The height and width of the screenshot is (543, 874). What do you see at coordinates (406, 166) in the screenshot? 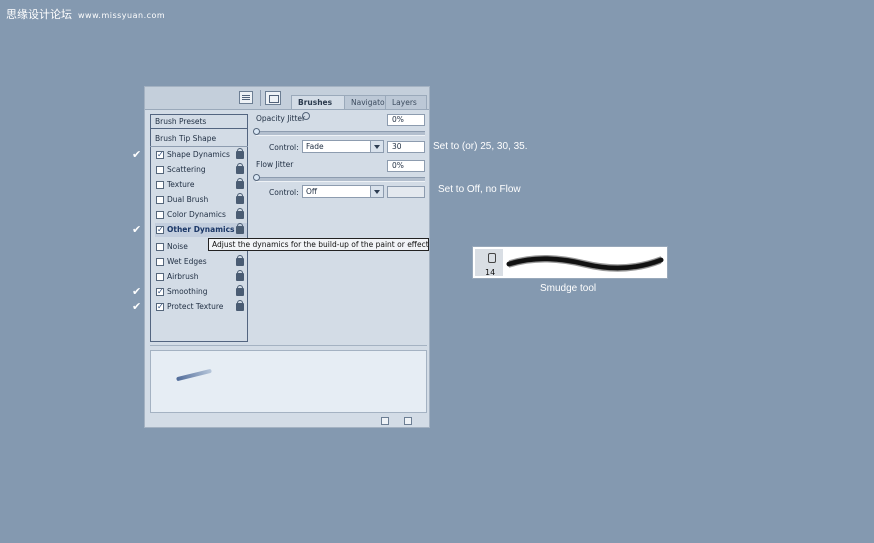
I see `flow-jitter-field: 0%` at bounding box center [406, 166].